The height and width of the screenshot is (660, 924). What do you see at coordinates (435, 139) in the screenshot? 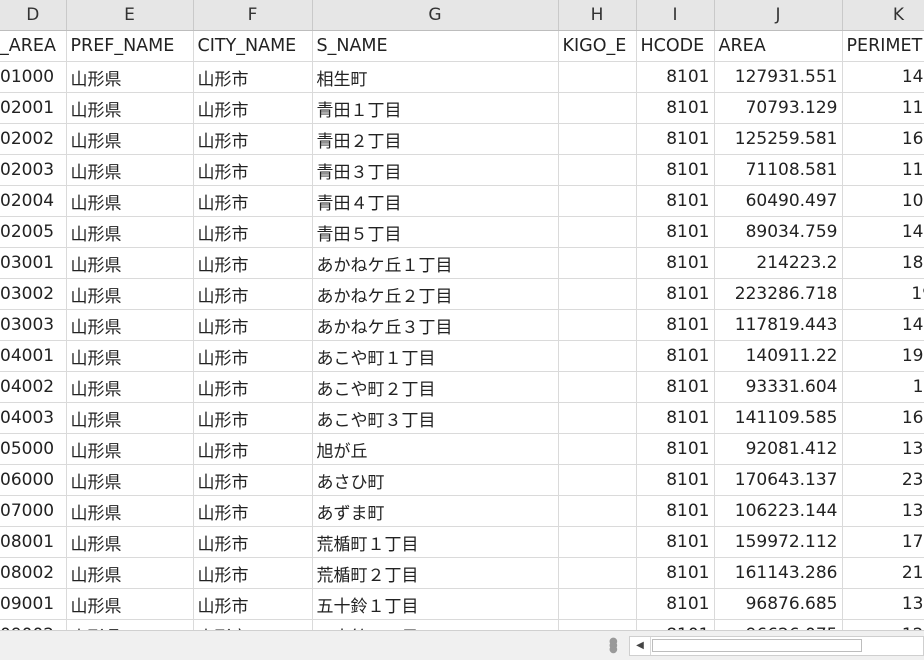
I see `table-cell: 青田２丁目` at bounding box center [435, 139].